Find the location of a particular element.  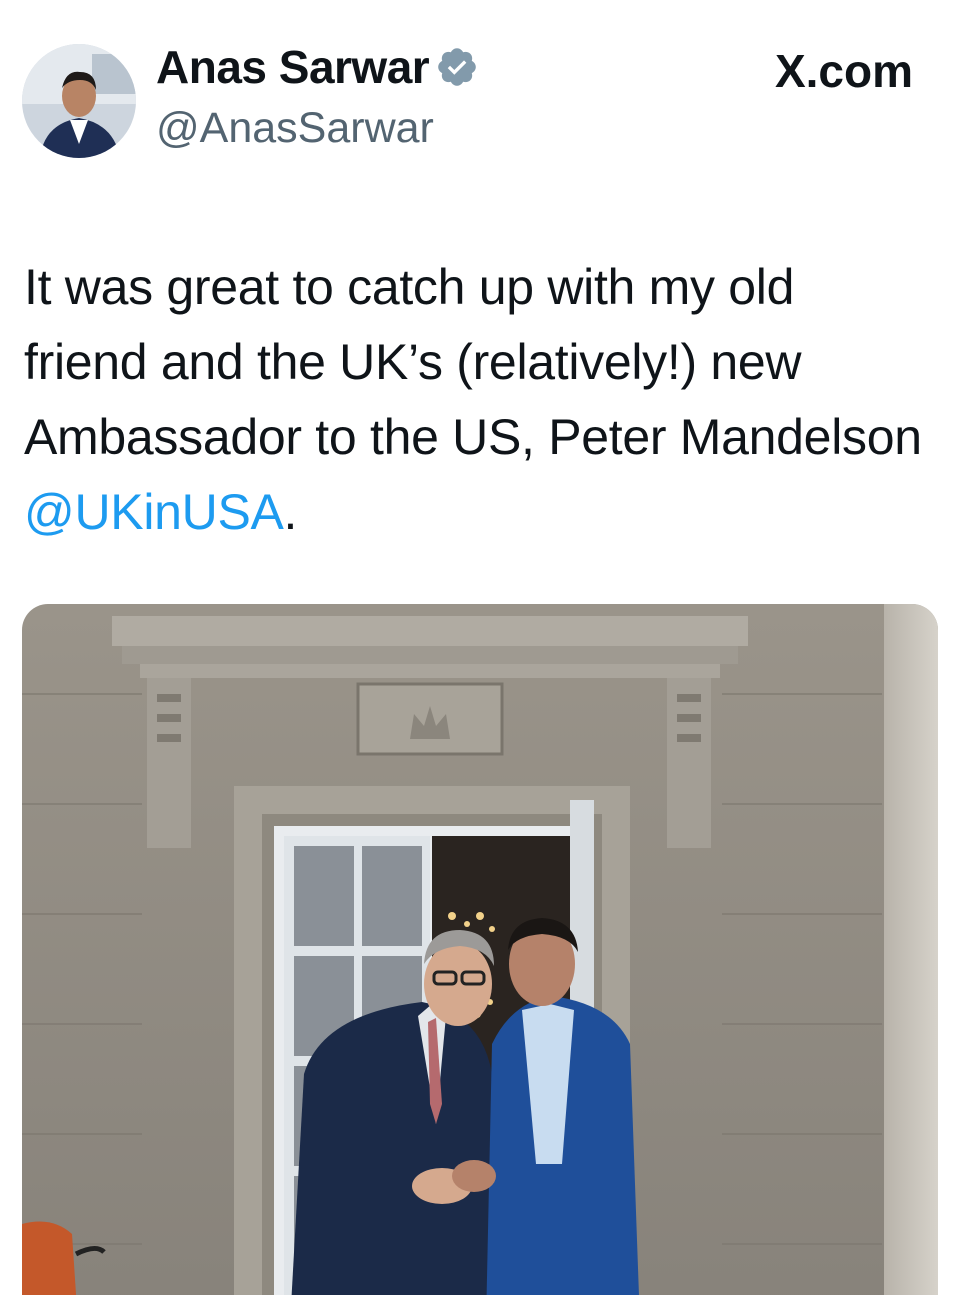

verified-badge-icon is located at coordinates (457, 67).